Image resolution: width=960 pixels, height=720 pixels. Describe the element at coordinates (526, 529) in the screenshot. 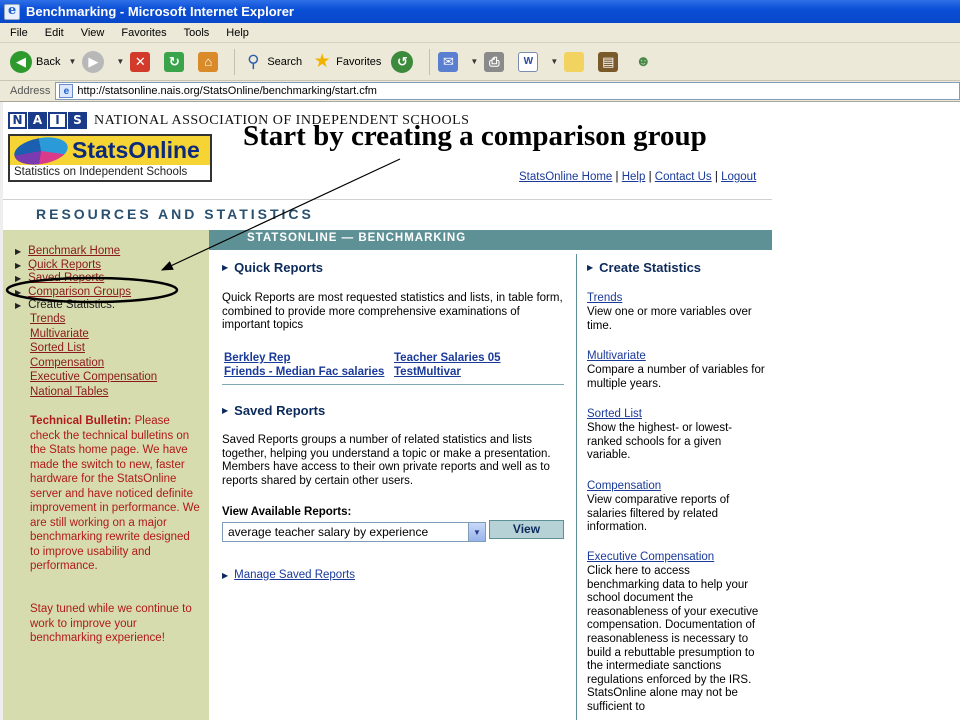

I see `view-button: View` at that location.